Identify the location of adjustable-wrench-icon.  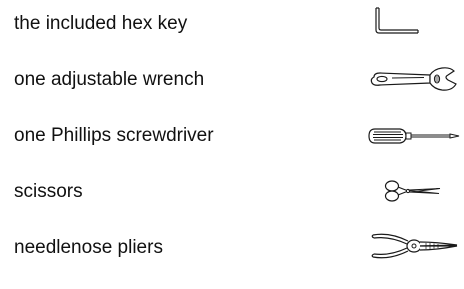
(415, 80).